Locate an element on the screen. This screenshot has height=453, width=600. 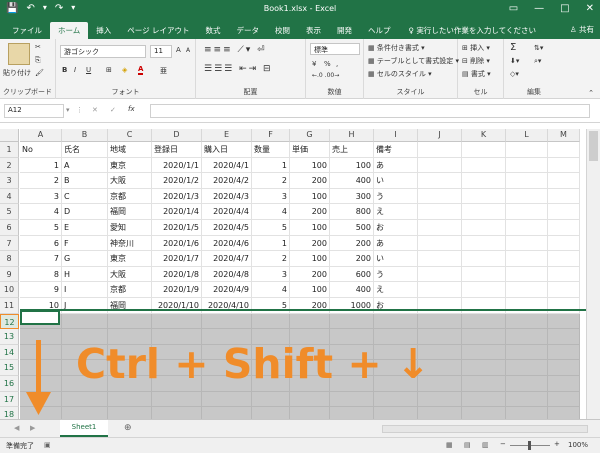
format-as-table-button: ▦ テーブルとして書式設定 ▾ is located at coordinates (413, 61).